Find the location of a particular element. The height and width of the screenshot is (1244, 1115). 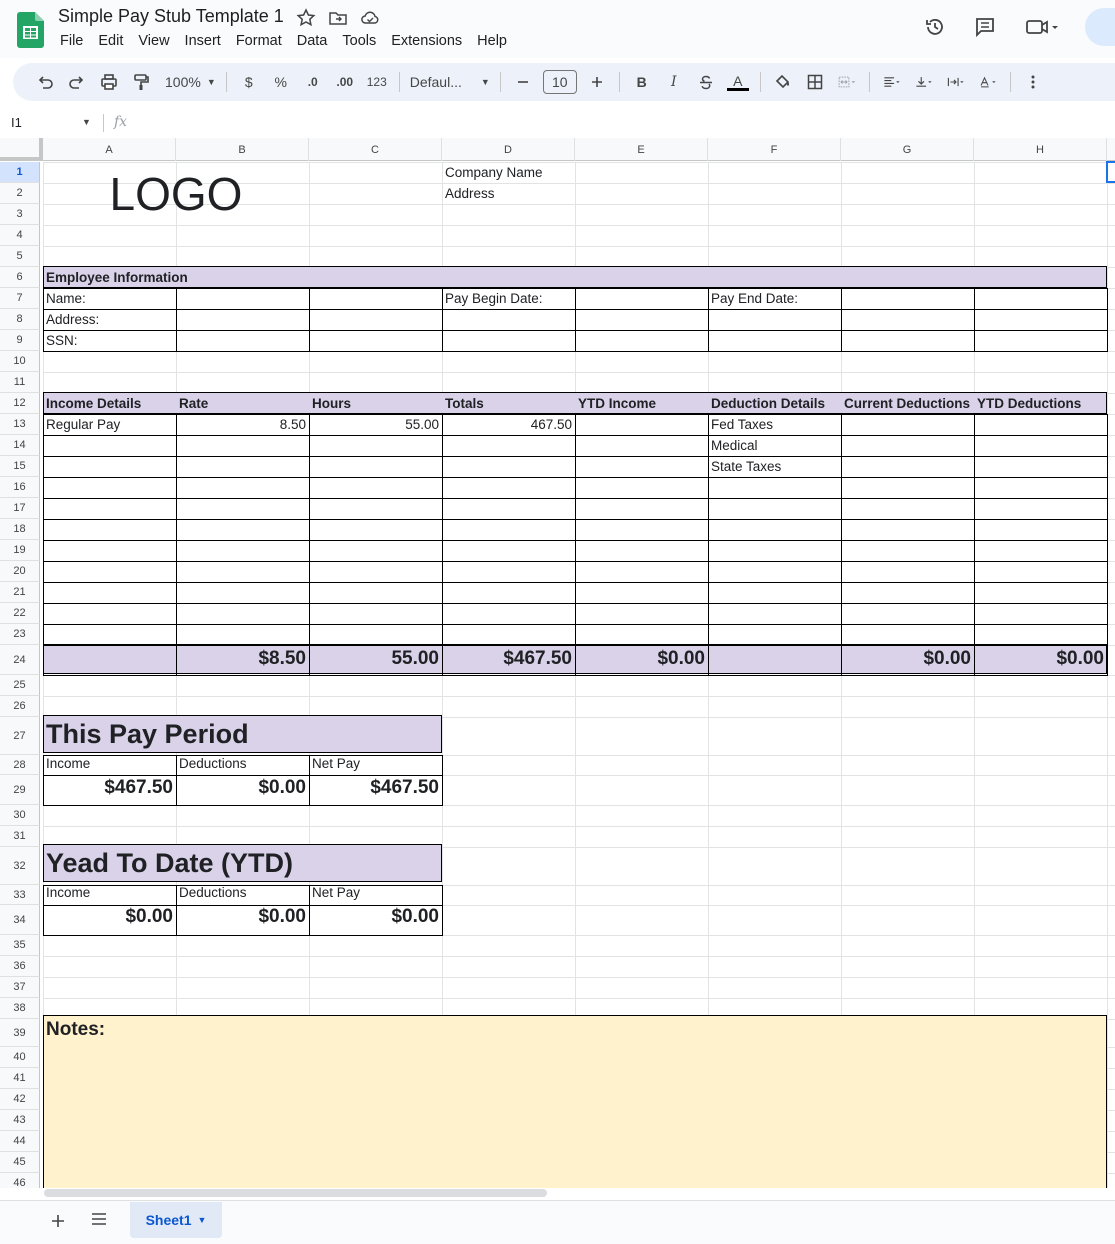

row-header-42: 42 is located at coordinates (20, 1099).